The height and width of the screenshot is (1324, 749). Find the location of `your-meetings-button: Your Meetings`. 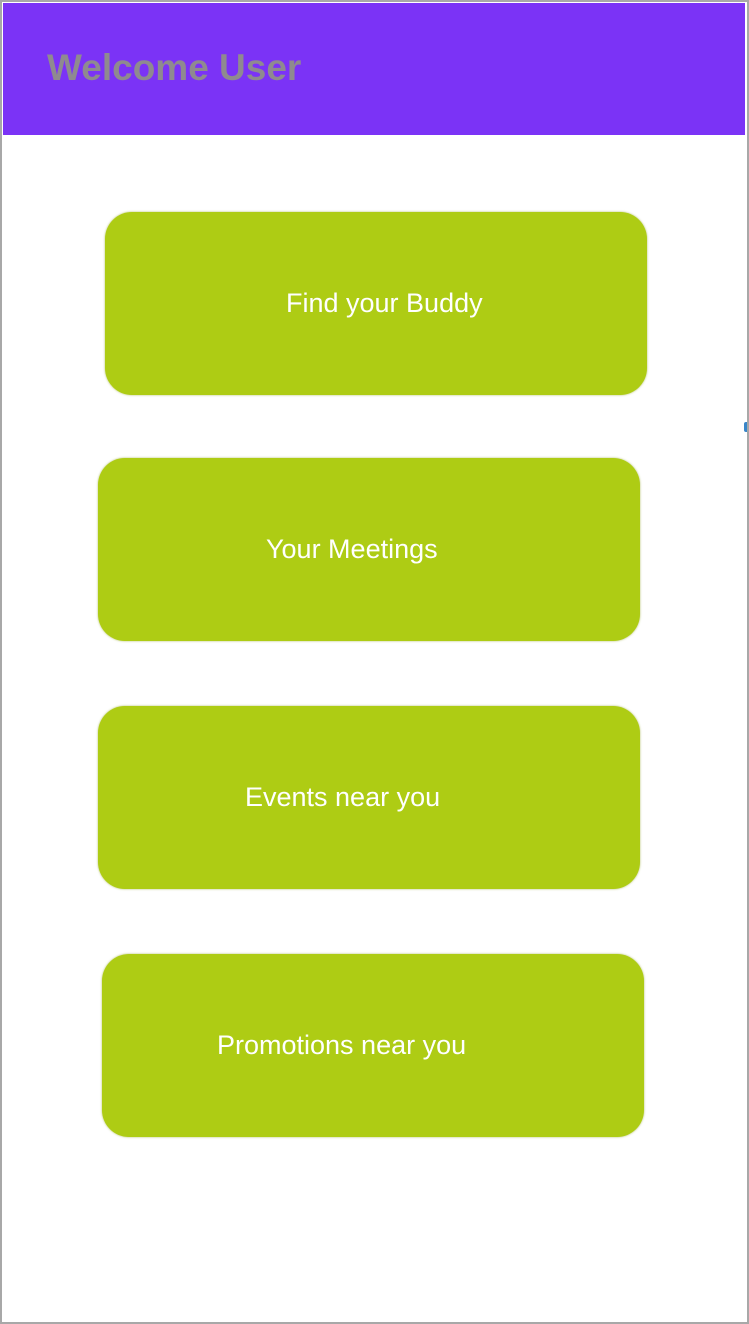

your-meetings-button: Your Meetings is located at coordinates (369, 549).